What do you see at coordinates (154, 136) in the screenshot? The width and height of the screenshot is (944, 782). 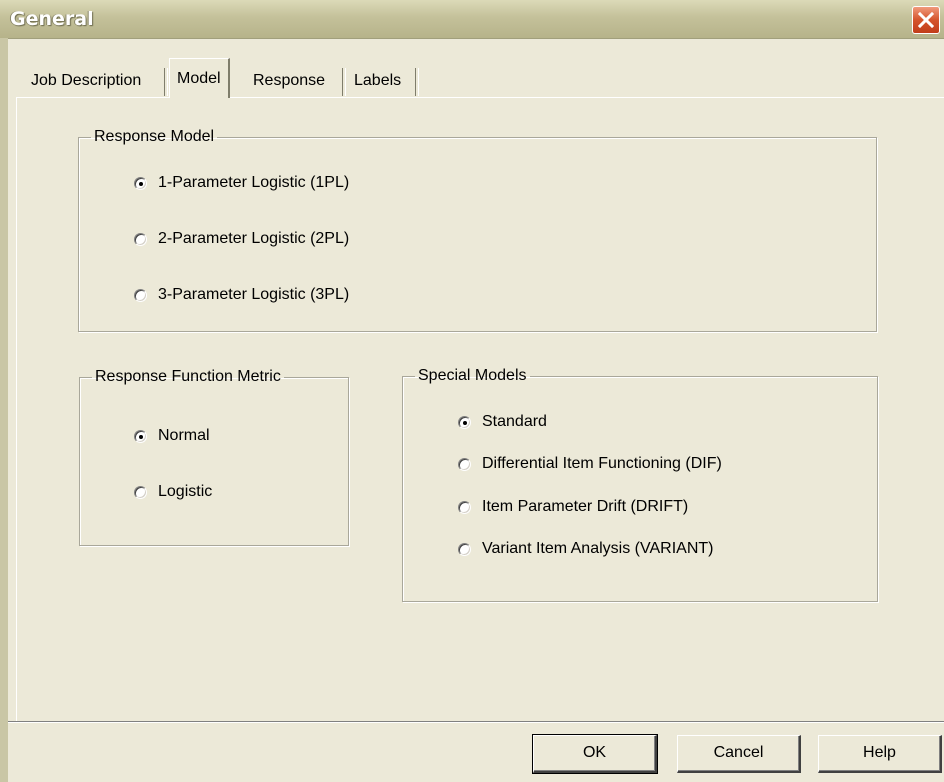 I see `group-title: Response Model` at bounding box center [154, 136].